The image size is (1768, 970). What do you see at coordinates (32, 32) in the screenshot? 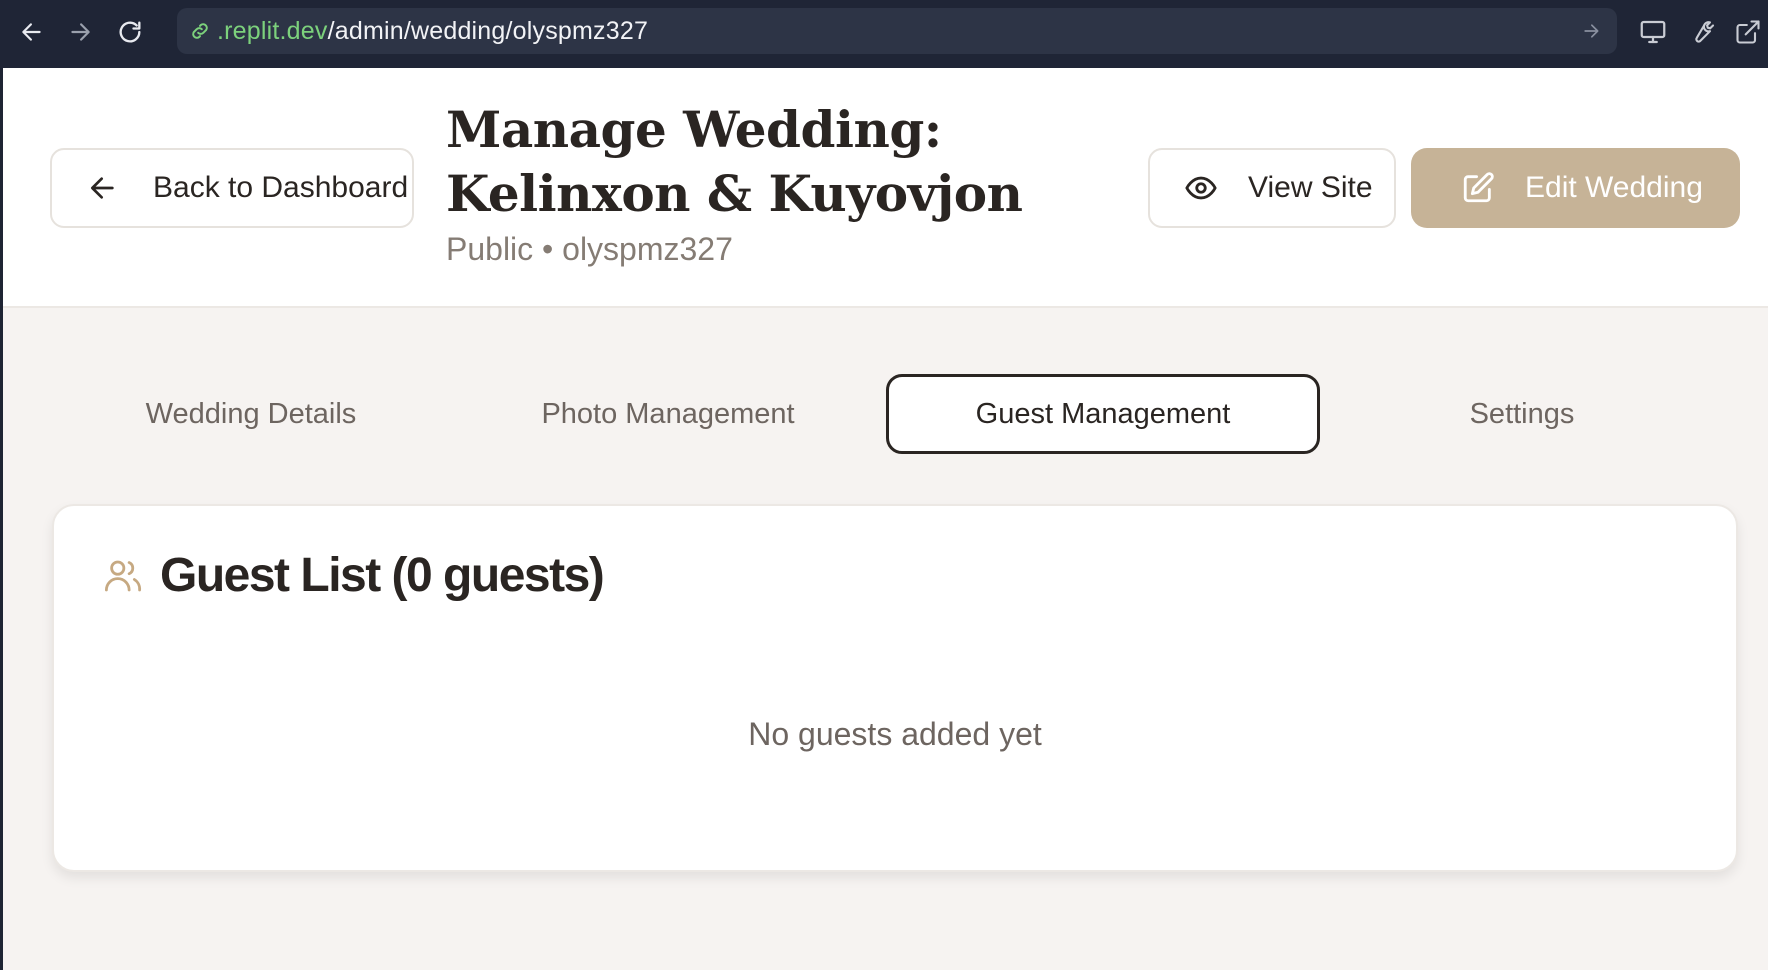
I see `back-icon` at bounding box center [32, 32].